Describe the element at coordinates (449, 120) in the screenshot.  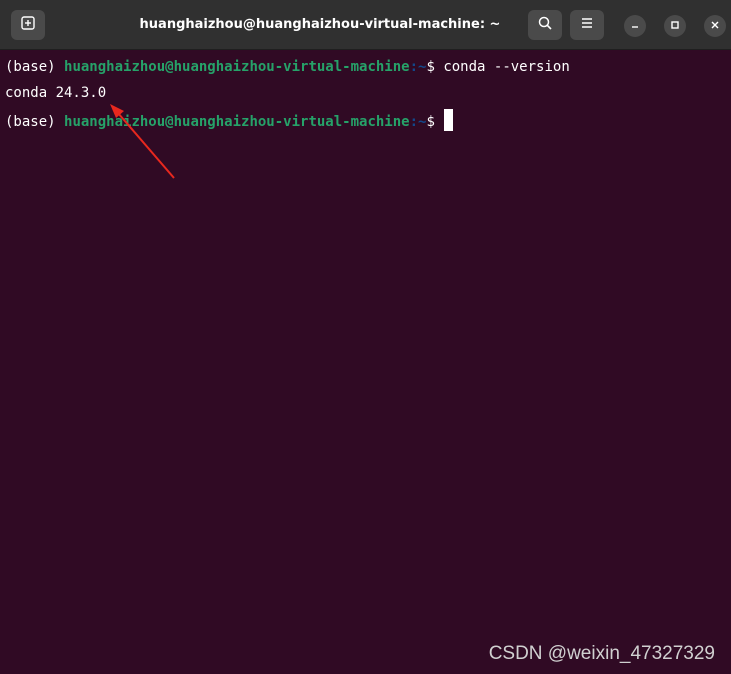
I see `text-cursor` at that location.